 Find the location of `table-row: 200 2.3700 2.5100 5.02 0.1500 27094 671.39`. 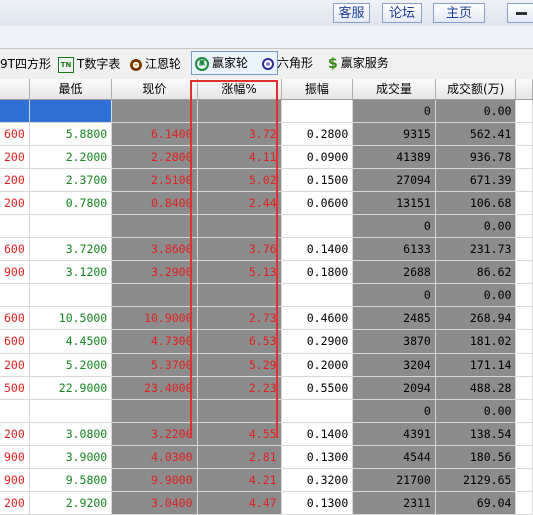

table-row: 200 2.3700 2.5100 5.02 0.1500 27094 671.39 is located at coordinates (266, 180).